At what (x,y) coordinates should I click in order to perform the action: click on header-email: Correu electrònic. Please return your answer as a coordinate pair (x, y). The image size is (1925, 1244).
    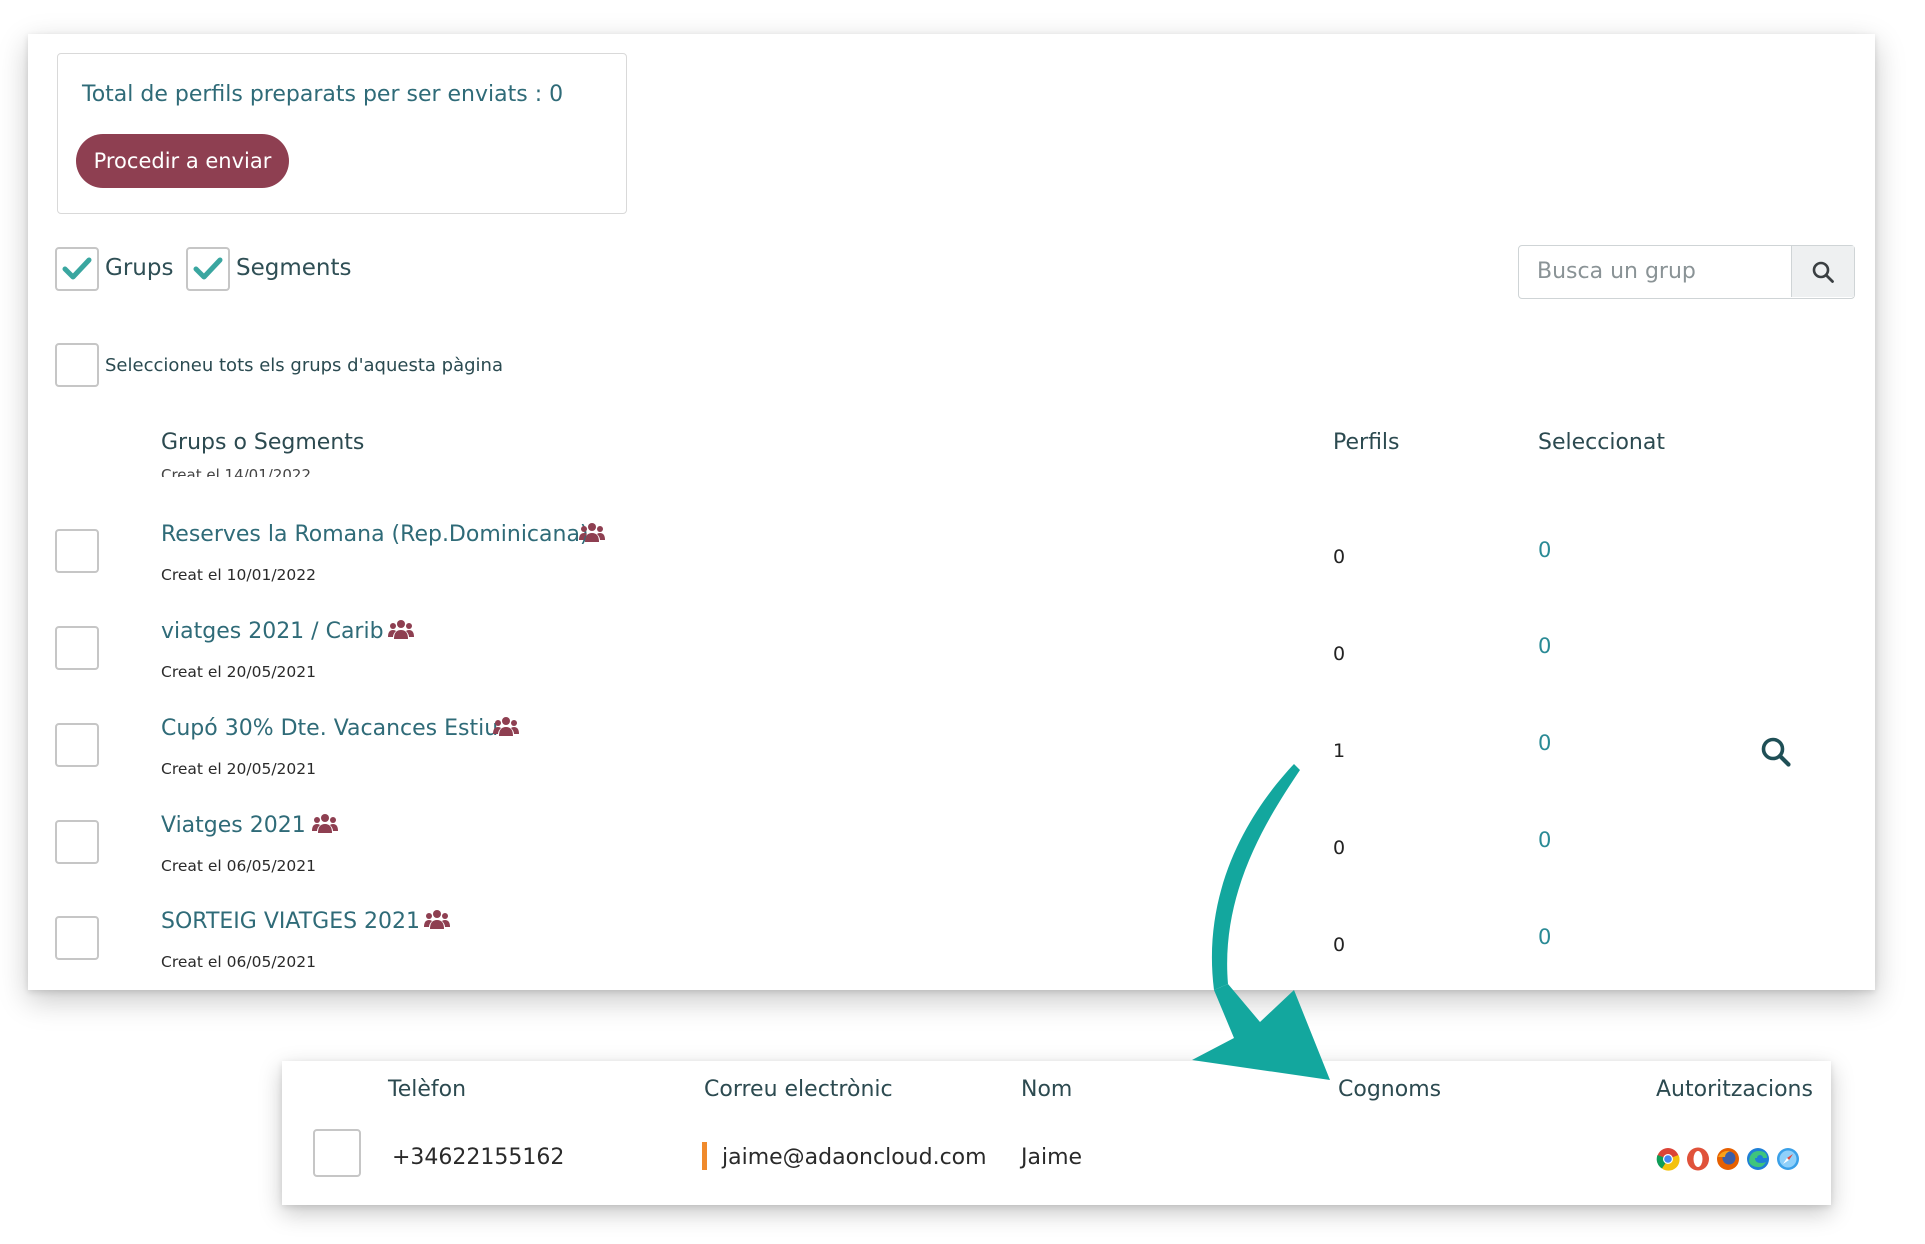
    Looking at the image, I should click on (798, 1089).